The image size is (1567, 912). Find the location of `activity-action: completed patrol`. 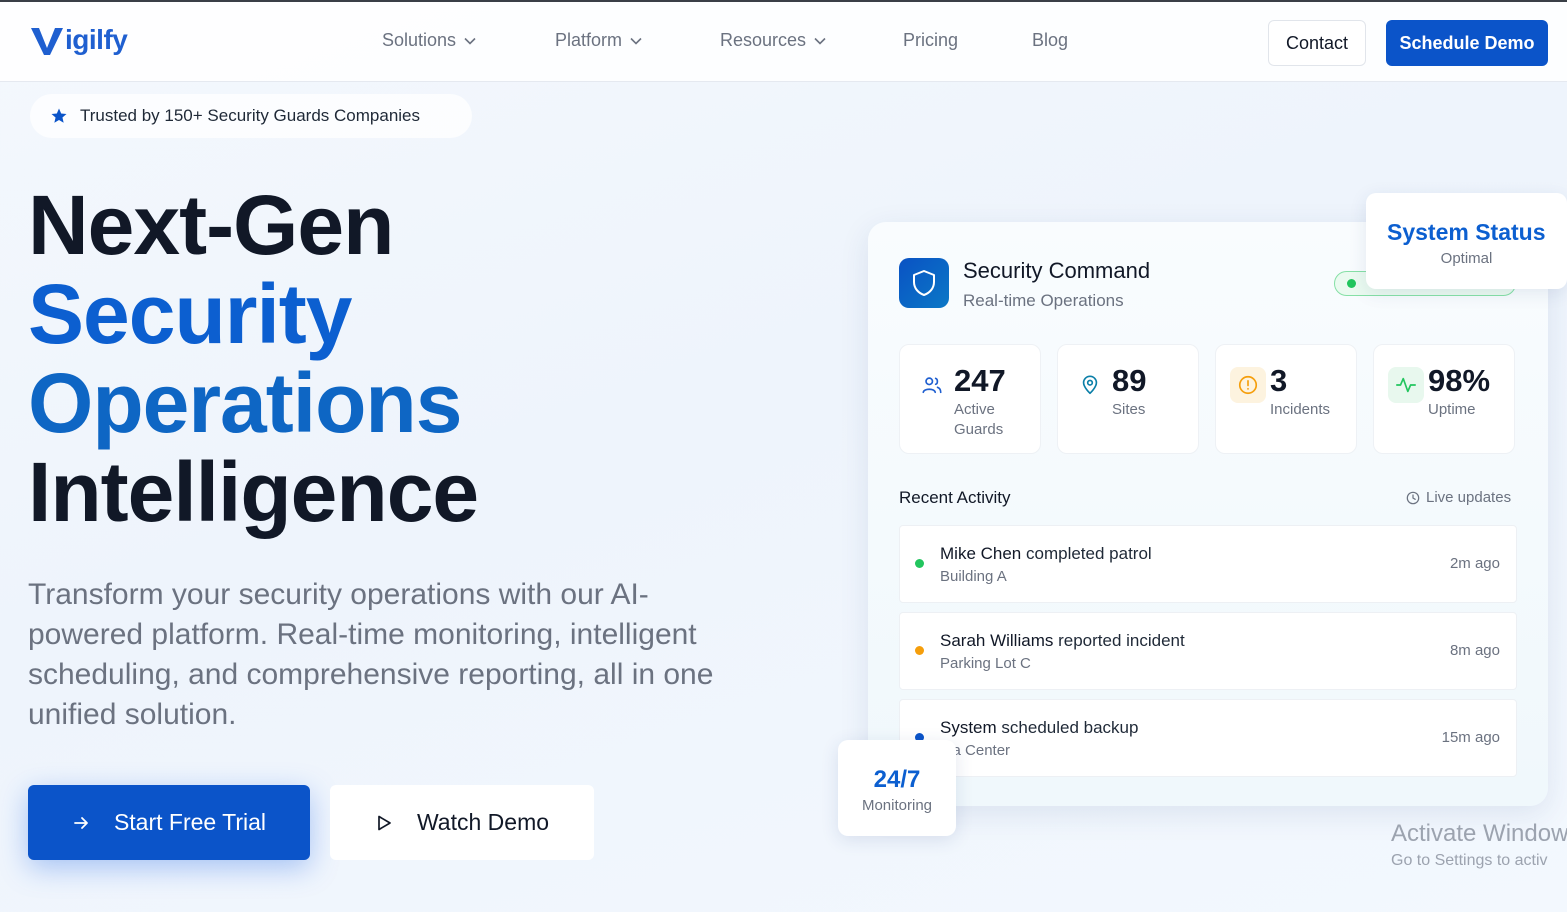

activity-action: completed patrol is located at coordinates (1089, 553).